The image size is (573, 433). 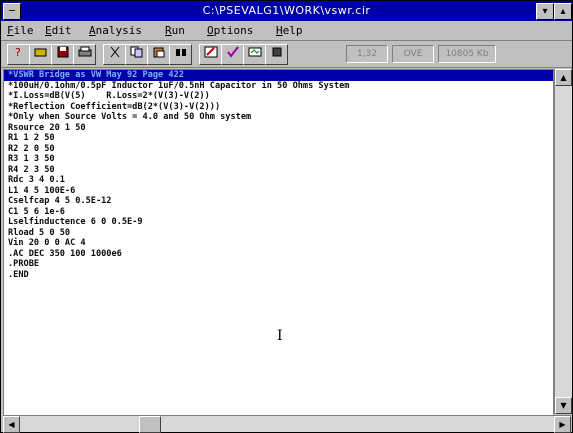 I want to click on editor-line: Rload 5 0 50, so click(x=278, y=233).